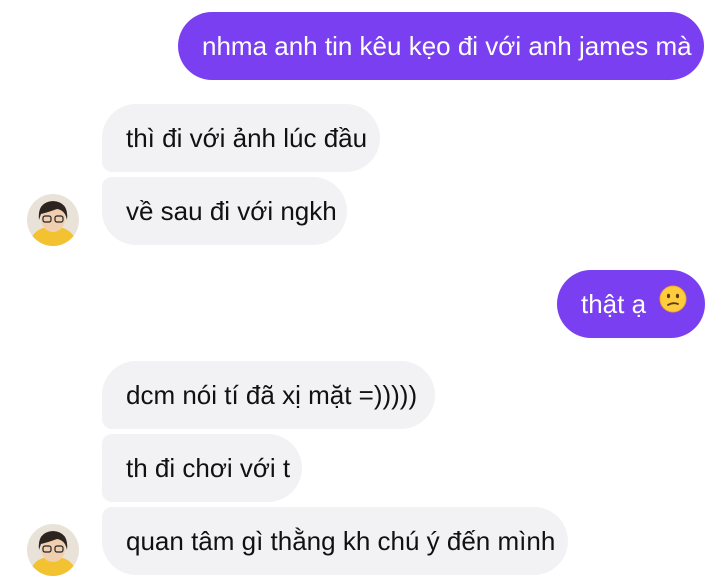  I want to click on message-text: về sau đi với ngkh, so click(231, 211).